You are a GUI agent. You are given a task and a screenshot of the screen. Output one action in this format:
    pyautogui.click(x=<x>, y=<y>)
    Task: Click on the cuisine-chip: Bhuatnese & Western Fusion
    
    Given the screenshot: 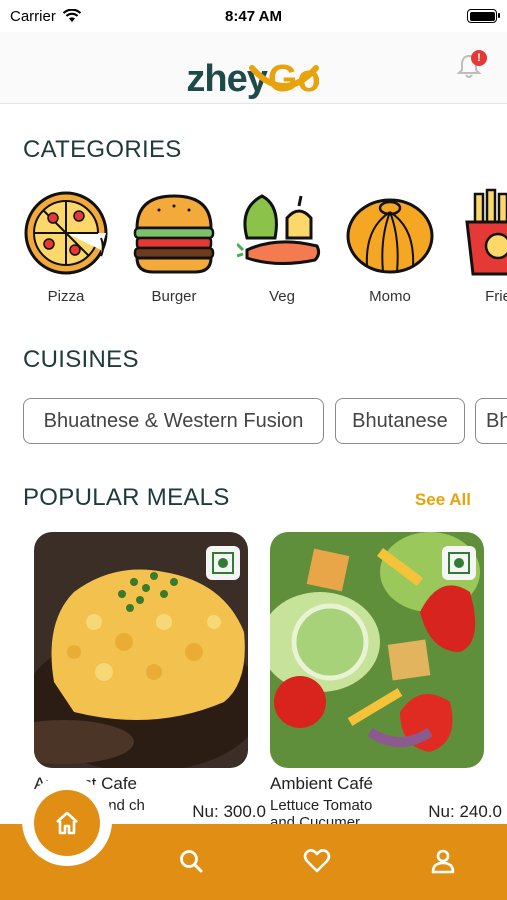 What is the action you would take?
    pyautogui.click(x=173, y=421)
    